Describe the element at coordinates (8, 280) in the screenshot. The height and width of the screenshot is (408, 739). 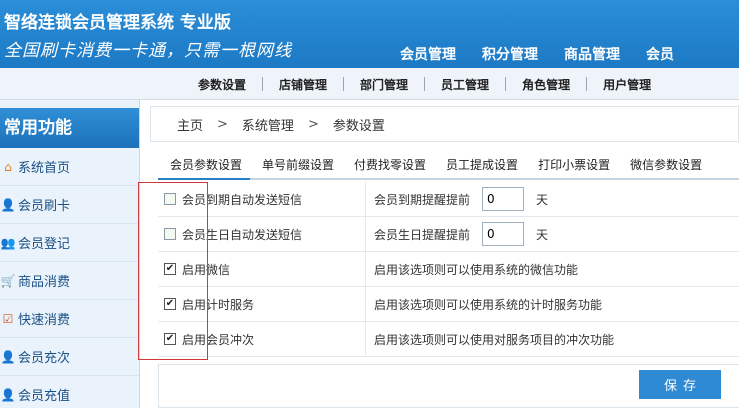
I see `cart-icon: 🛒` at that location.